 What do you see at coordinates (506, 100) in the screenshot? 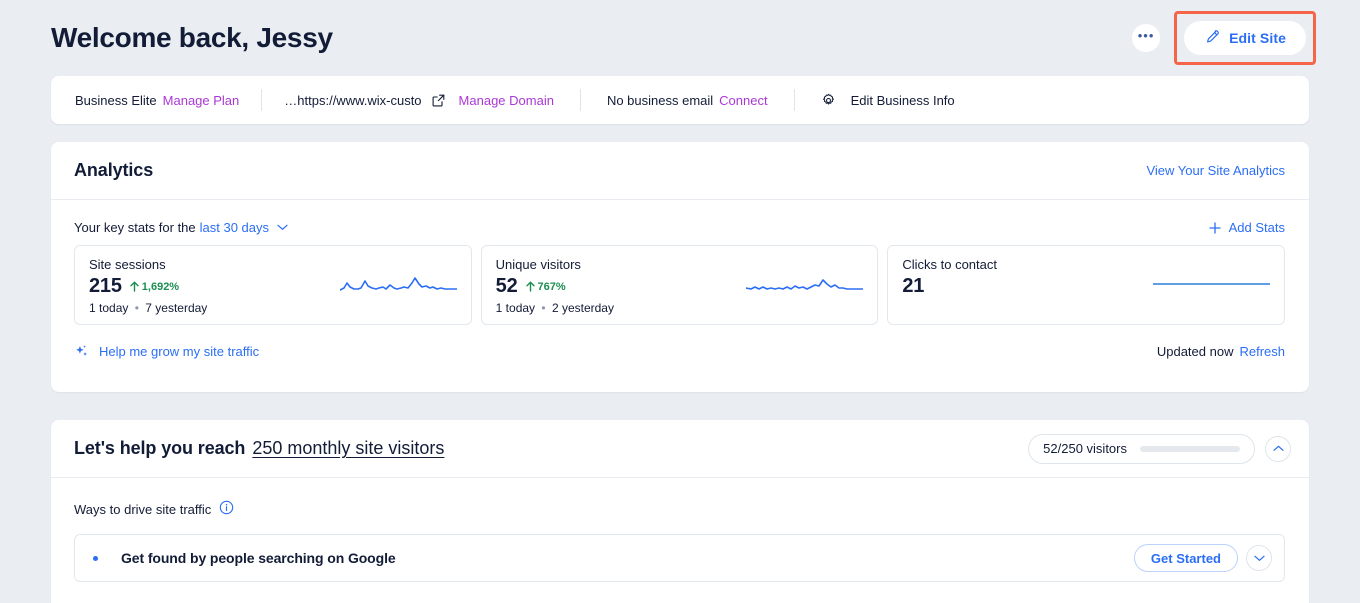
I see `manage-domain-link: Manage Domain` at bounding box center [506, 100].